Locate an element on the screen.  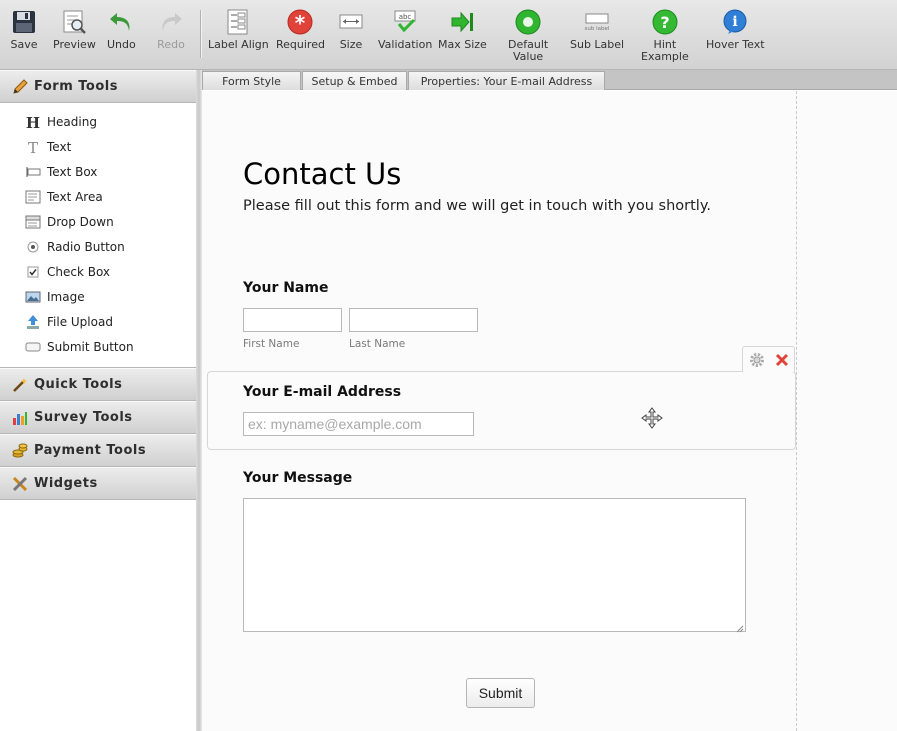
redo-button: Redo is located at coordinates (171, 29).